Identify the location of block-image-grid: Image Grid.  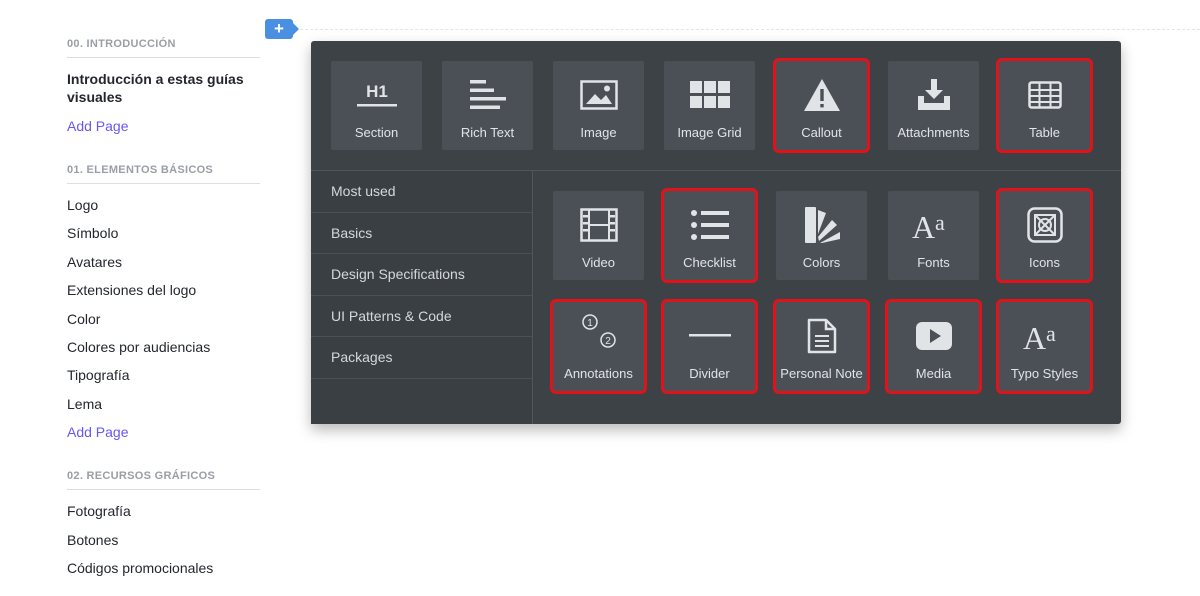
(709, 105).